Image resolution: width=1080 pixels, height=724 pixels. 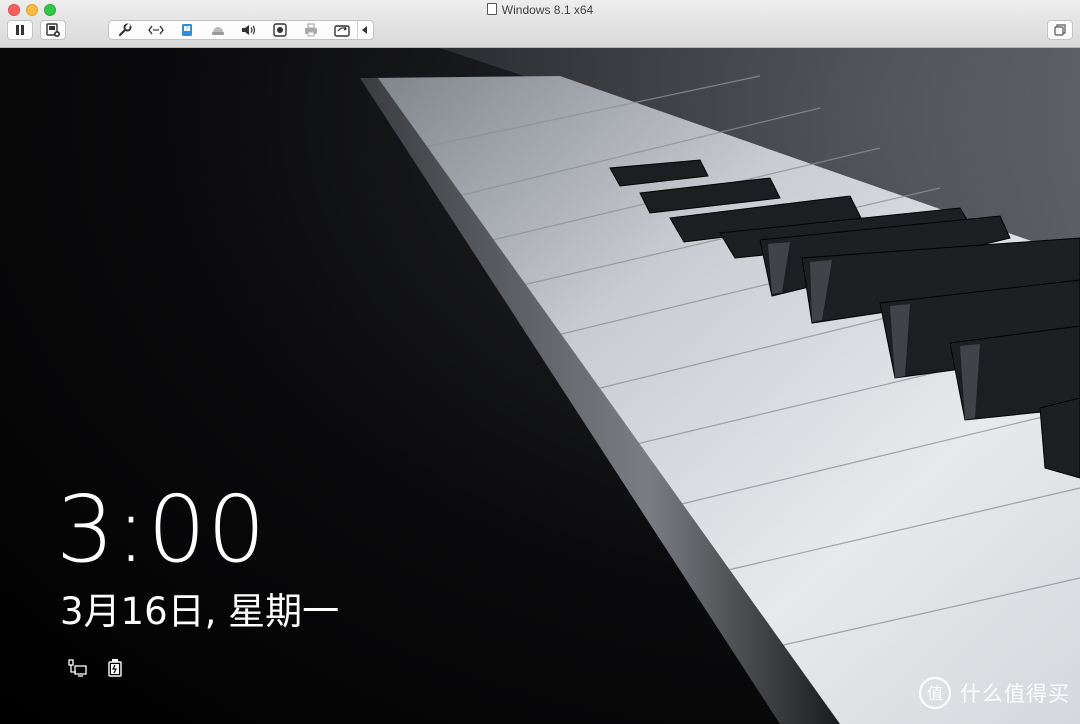 I want to click on fullscreen-icon, so click(x=1060, y=30).